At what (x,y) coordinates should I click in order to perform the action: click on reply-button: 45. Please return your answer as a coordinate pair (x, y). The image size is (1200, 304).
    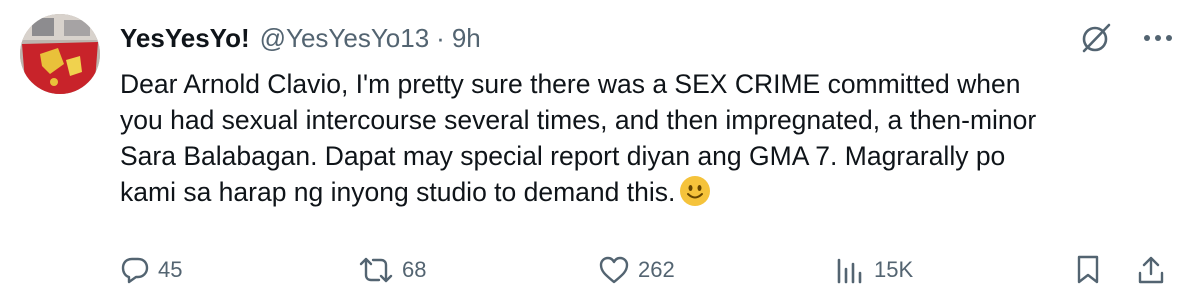
    Looking at the image, I should click on (151, 270).